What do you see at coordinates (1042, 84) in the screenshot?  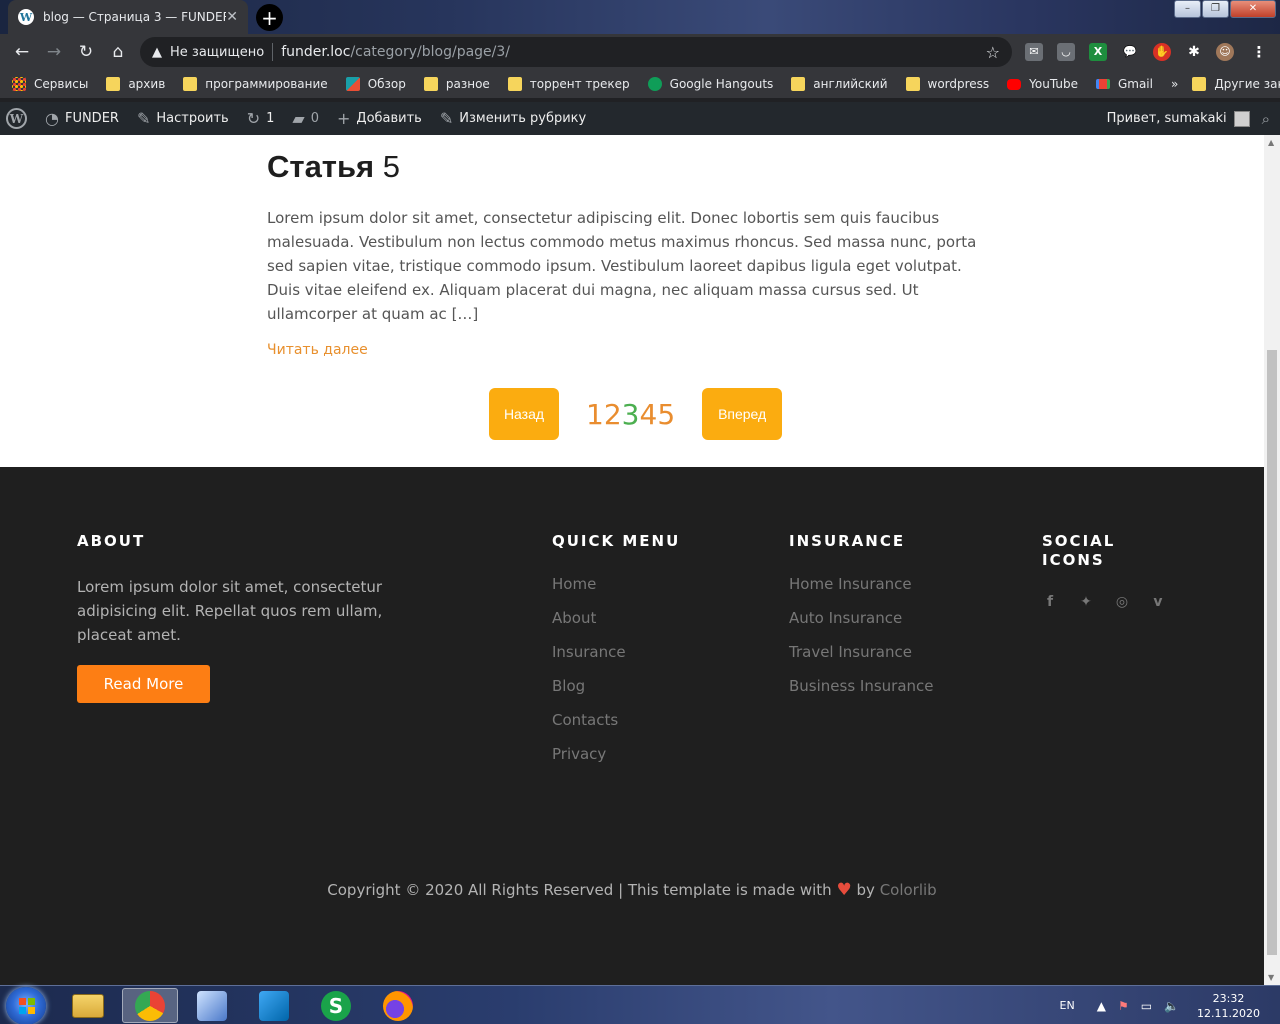 I see `bookmark-youtube: YouTube` at bounding box center [1042, 84].